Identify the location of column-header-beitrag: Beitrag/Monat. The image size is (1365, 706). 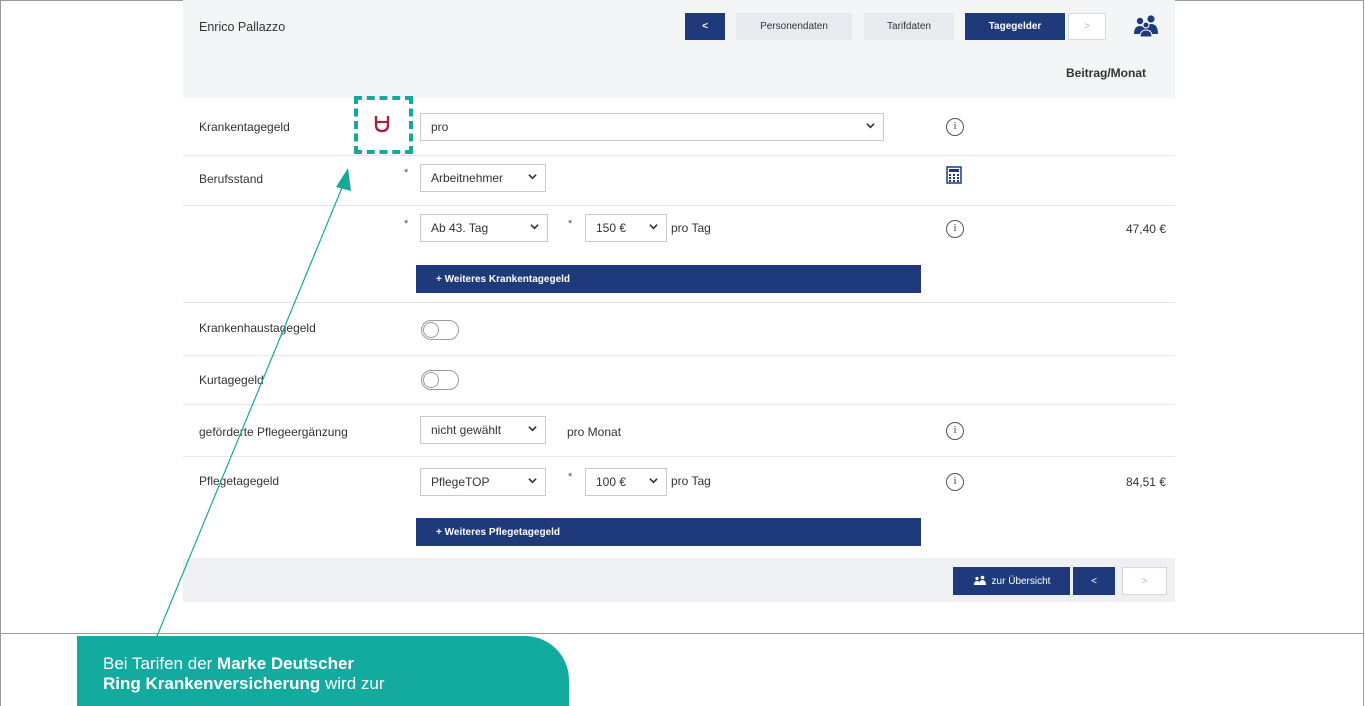
(1106, 73).